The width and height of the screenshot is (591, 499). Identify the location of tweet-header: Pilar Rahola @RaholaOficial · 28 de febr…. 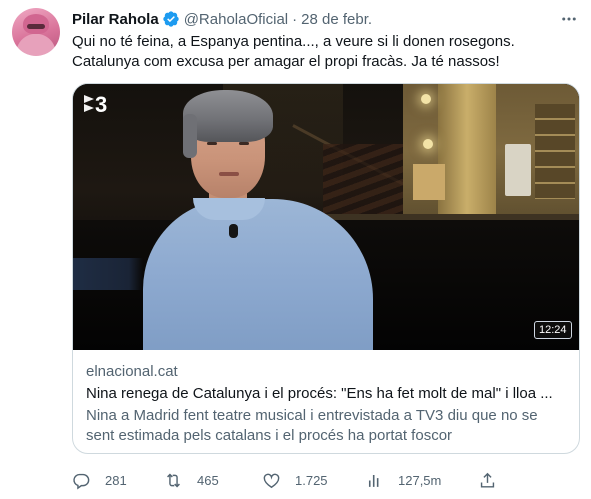
(222, 19).